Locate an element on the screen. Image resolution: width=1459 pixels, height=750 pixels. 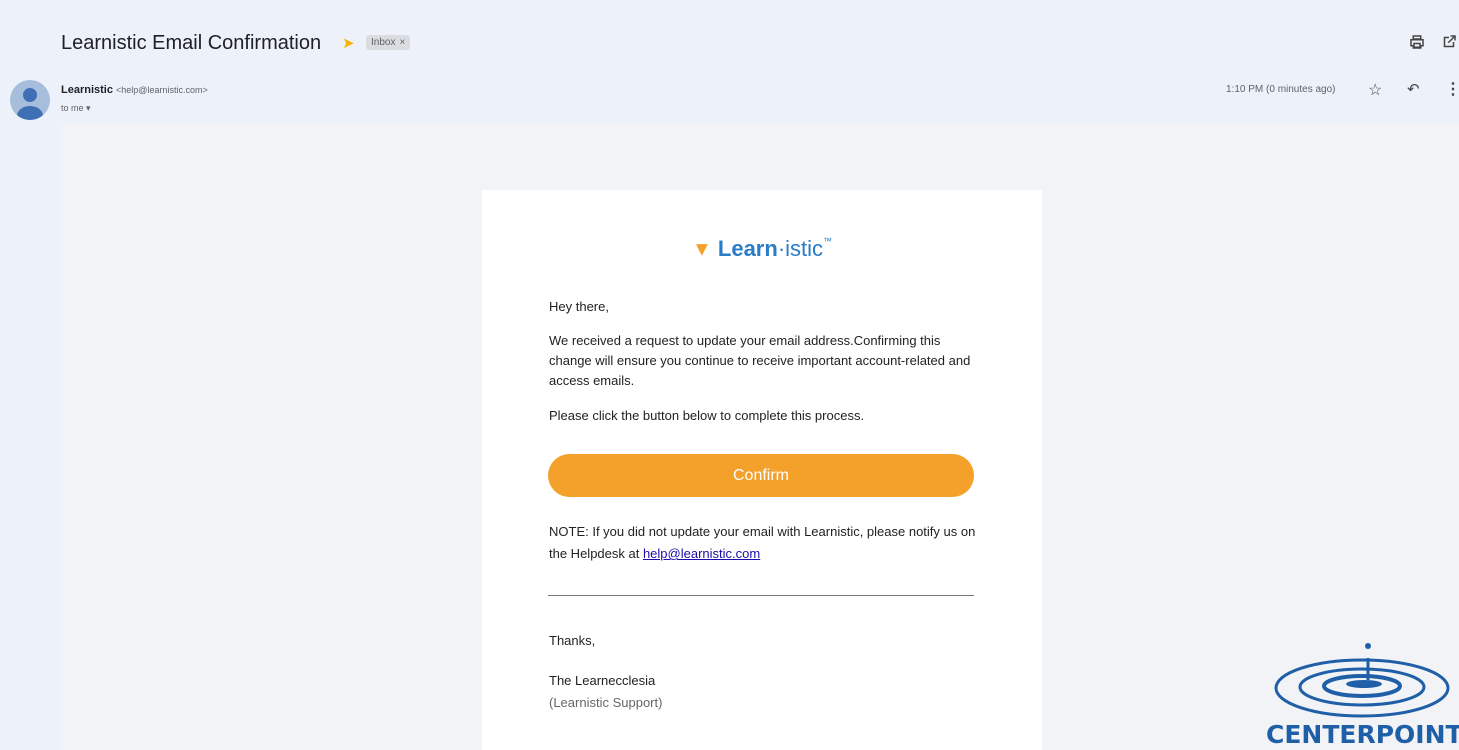
logo-text-light: istic is located at coordinates (804, 248).